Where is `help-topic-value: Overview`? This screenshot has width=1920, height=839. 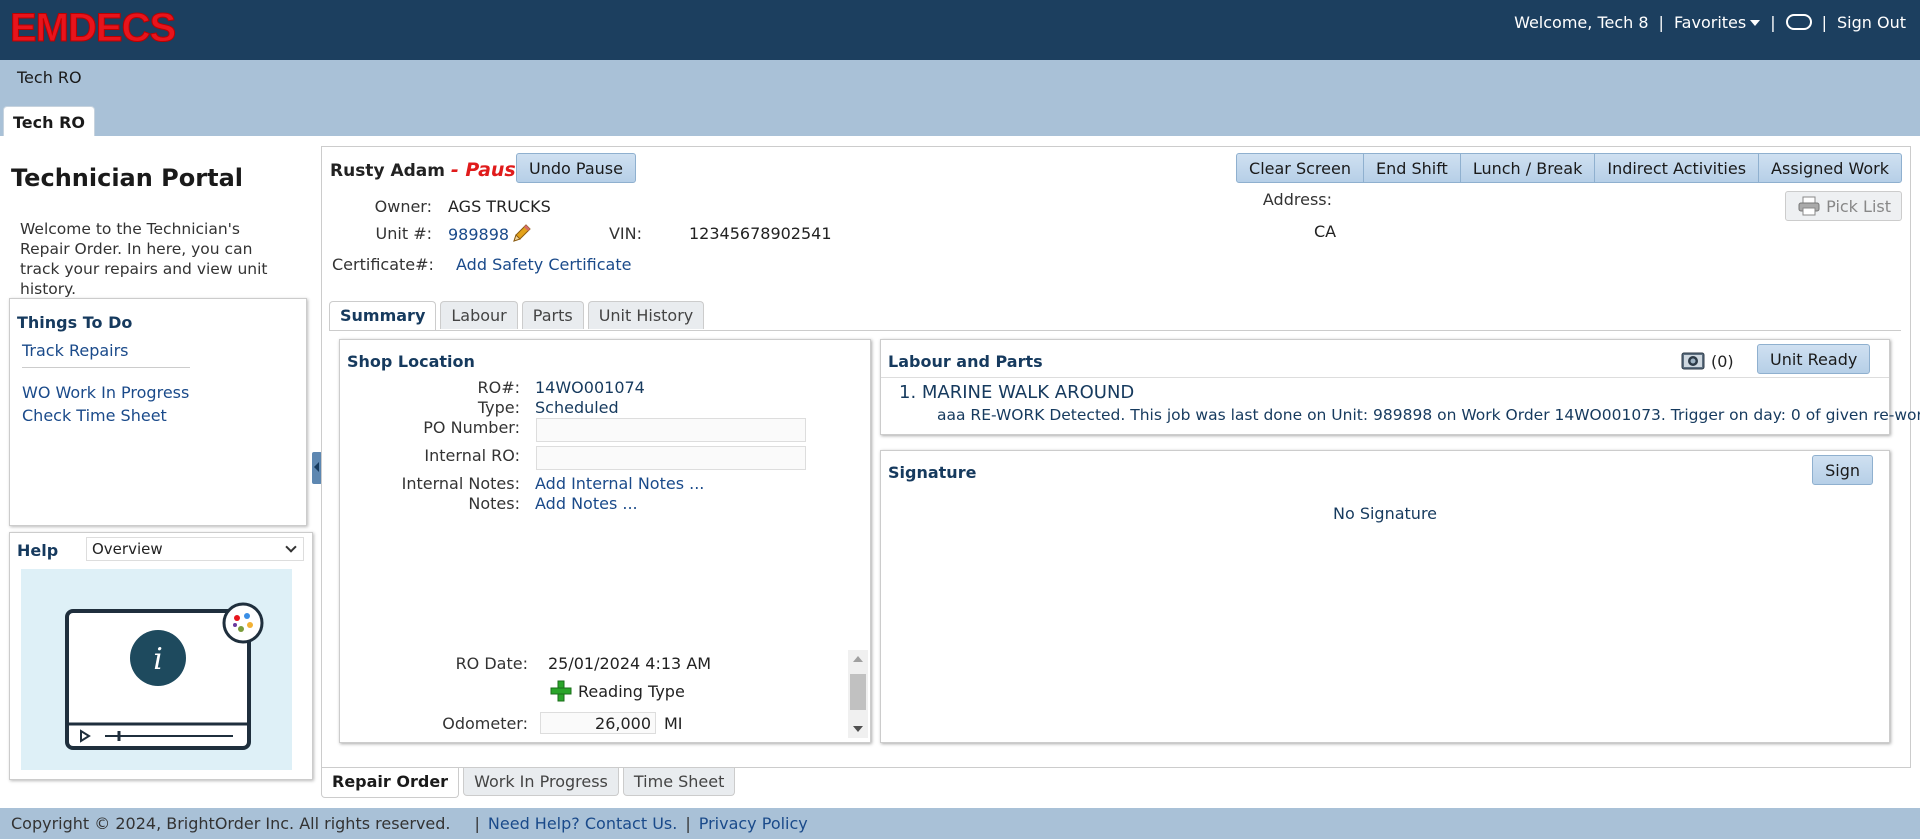 help-topic-value: Overview is located at coordinates (127, 549).